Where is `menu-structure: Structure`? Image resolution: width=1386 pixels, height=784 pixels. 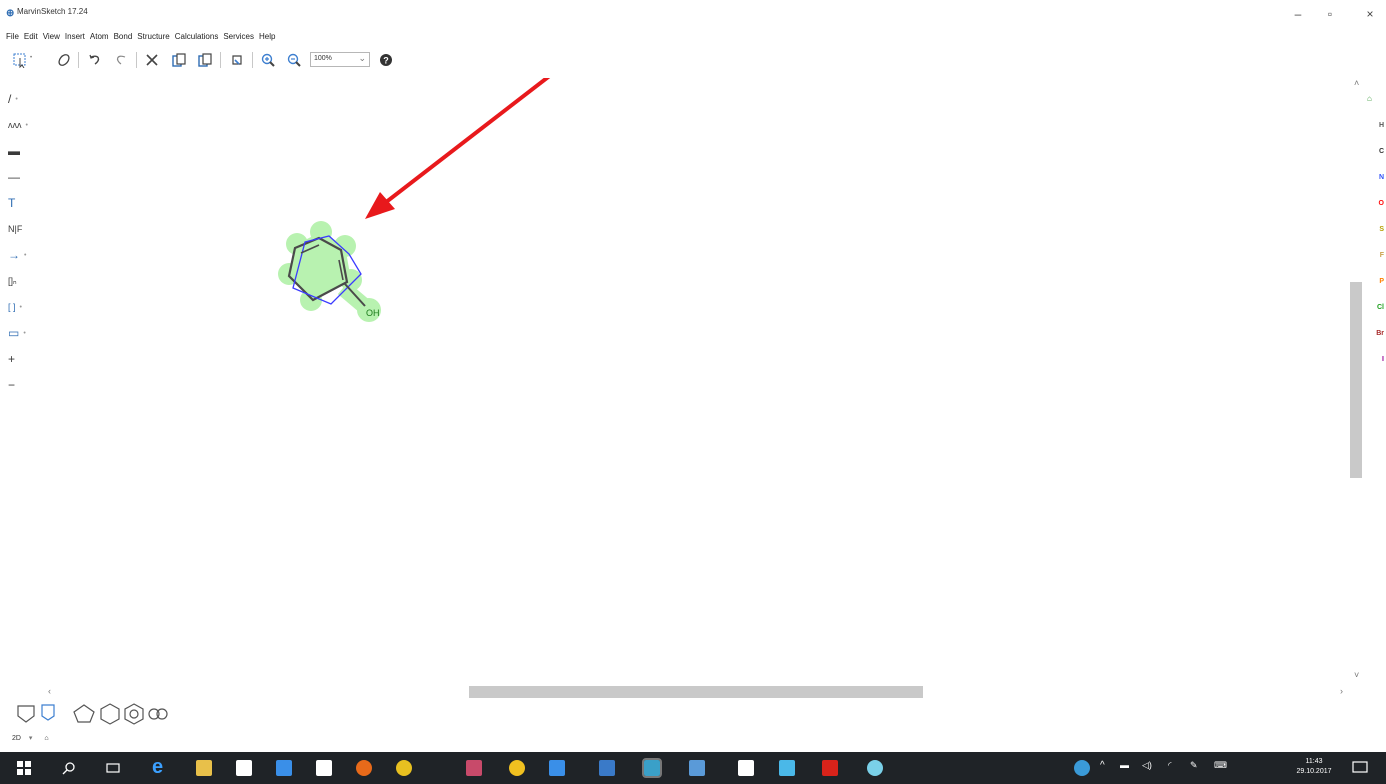
menu-structure: Structure is located at coordinates (153, 36).